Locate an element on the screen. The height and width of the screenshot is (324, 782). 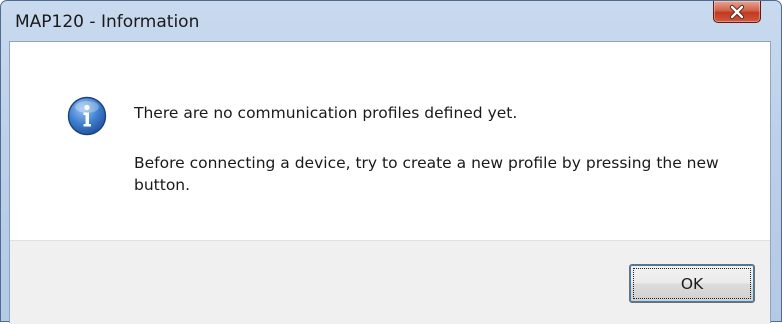
information-icon is located at coordinates (87, 116).